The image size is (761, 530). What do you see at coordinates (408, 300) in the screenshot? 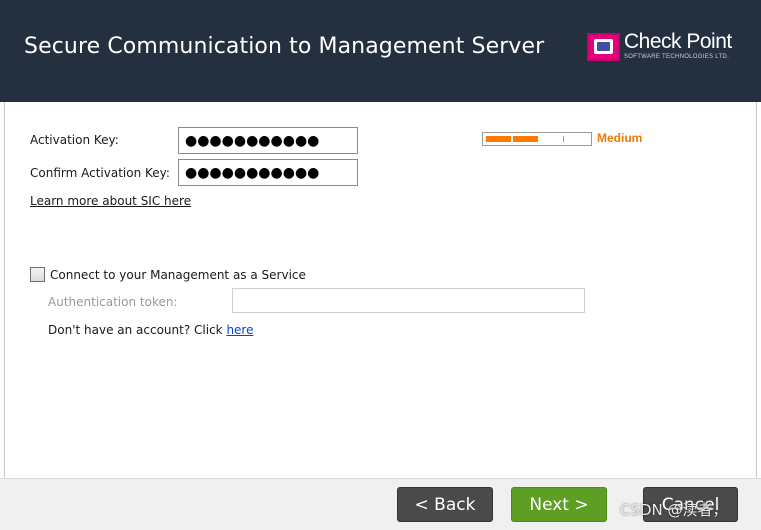
I see `auth-token-field` at bounding box center [408, 300].